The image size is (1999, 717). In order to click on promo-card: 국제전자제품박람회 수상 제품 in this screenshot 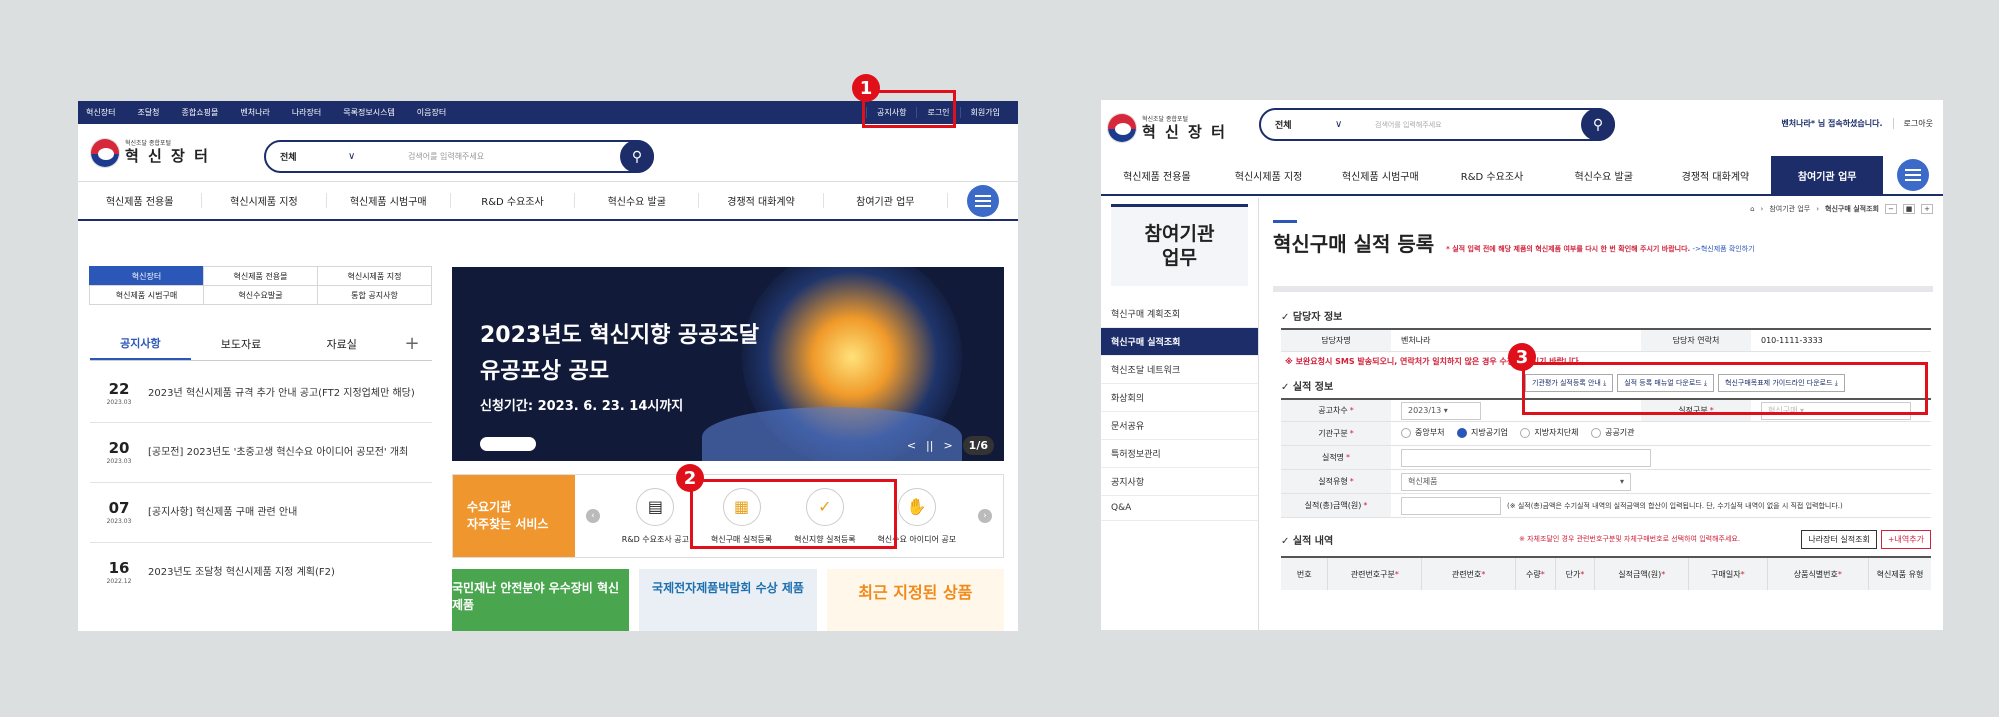, I will do `click(728, 600)`.